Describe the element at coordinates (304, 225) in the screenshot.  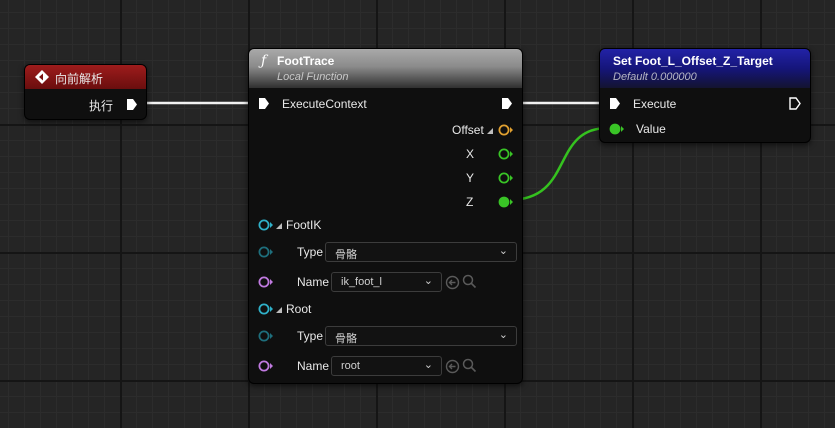
I see `footik-label: FootIK` at that location.